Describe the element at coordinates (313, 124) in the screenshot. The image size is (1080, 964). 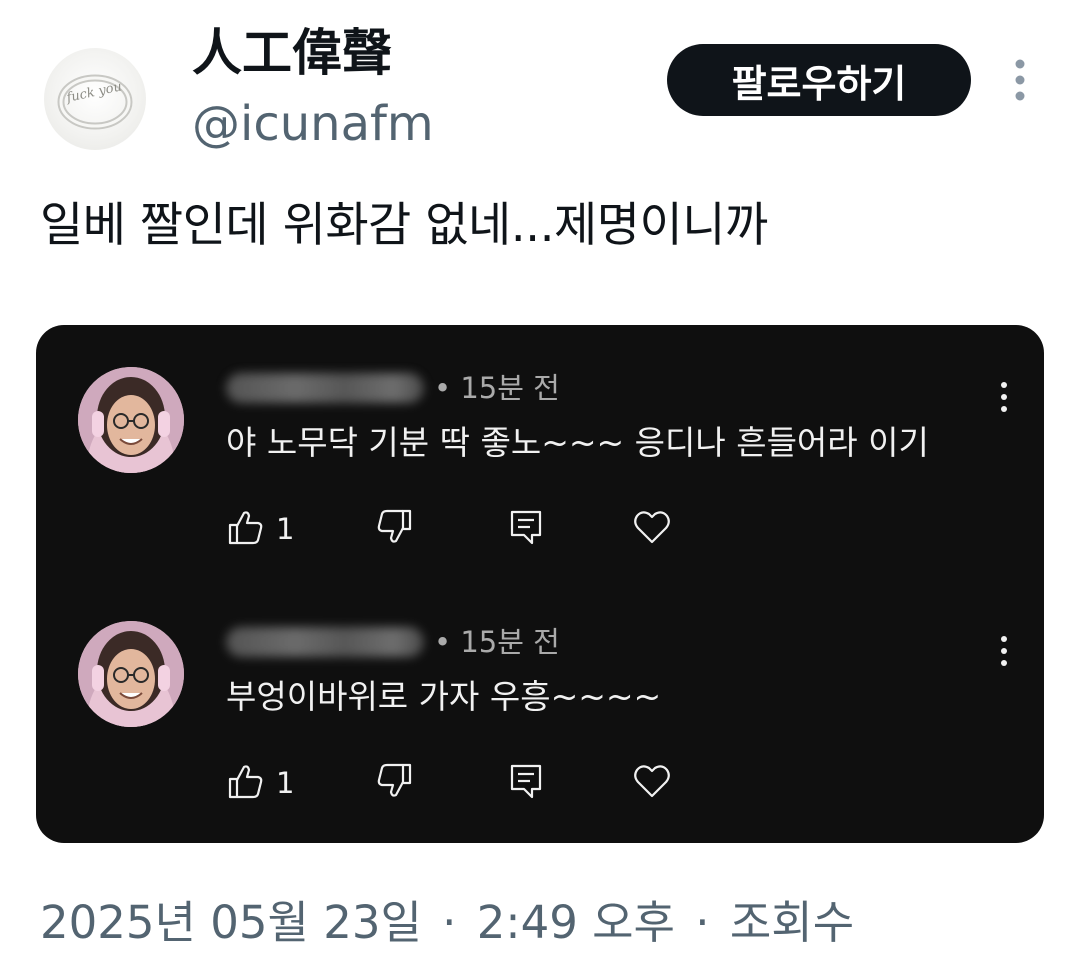
I see `user-handle: @icunafm` at that location.